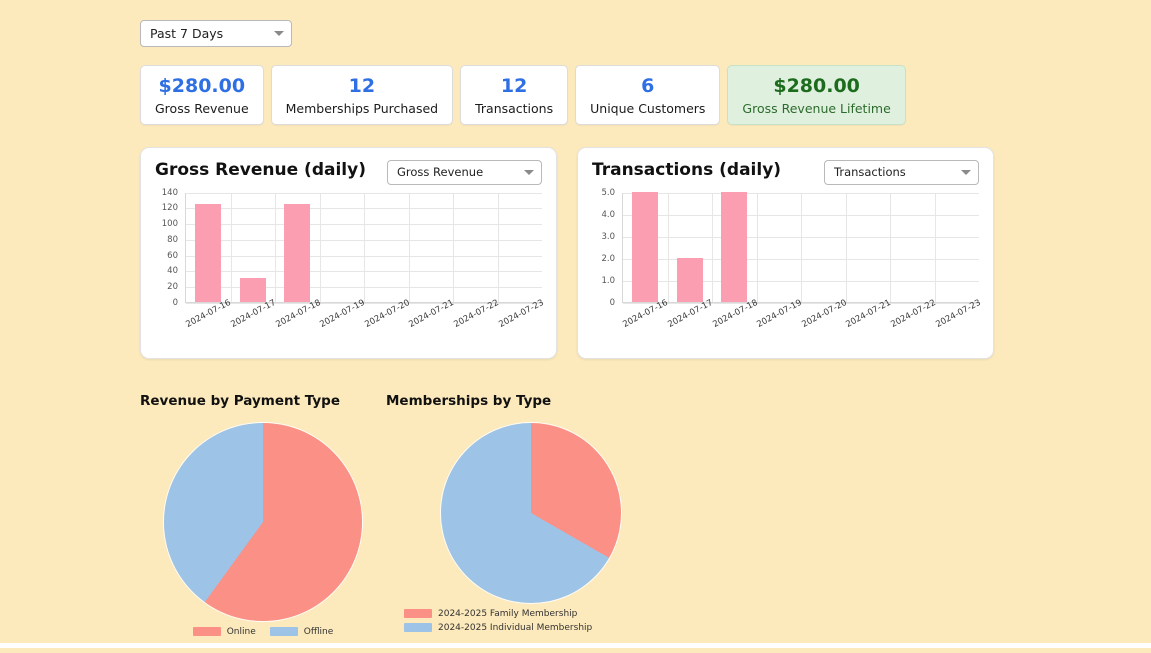 Image resolution: width=1151 pixels, height=653 pixels. Describe the element at coordinates (469, 400) in the screenshot. I see `pie-title: Memberships by Type` at that location.